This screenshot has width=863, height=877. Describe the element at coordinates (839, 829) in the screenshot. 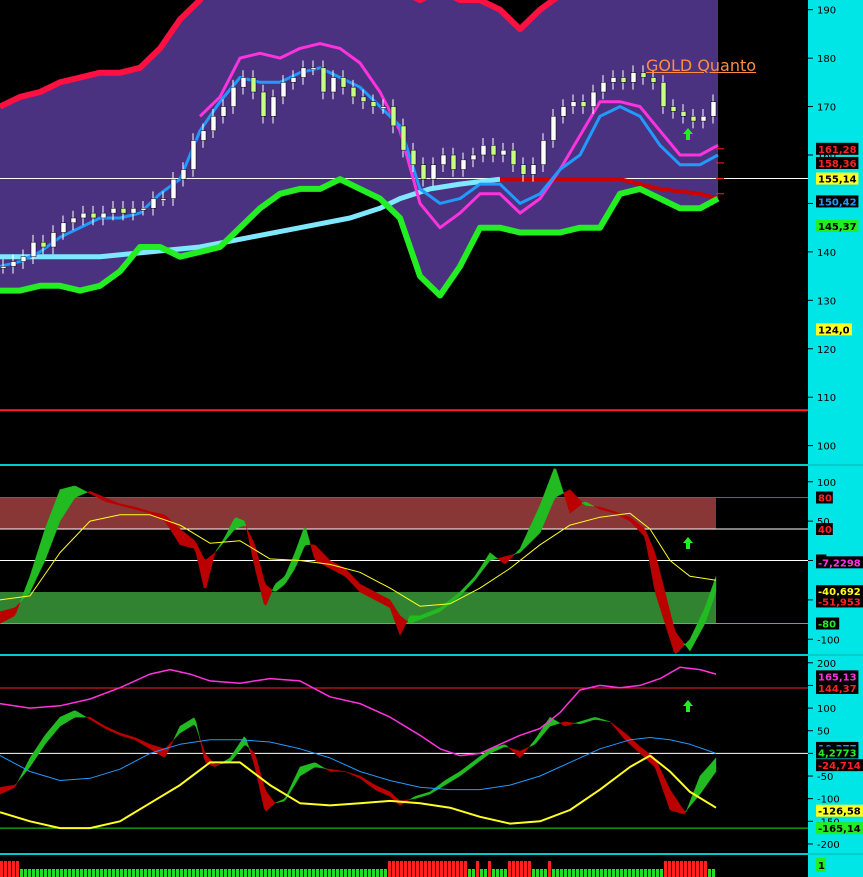

I see `value-label: -165,14` at that location.